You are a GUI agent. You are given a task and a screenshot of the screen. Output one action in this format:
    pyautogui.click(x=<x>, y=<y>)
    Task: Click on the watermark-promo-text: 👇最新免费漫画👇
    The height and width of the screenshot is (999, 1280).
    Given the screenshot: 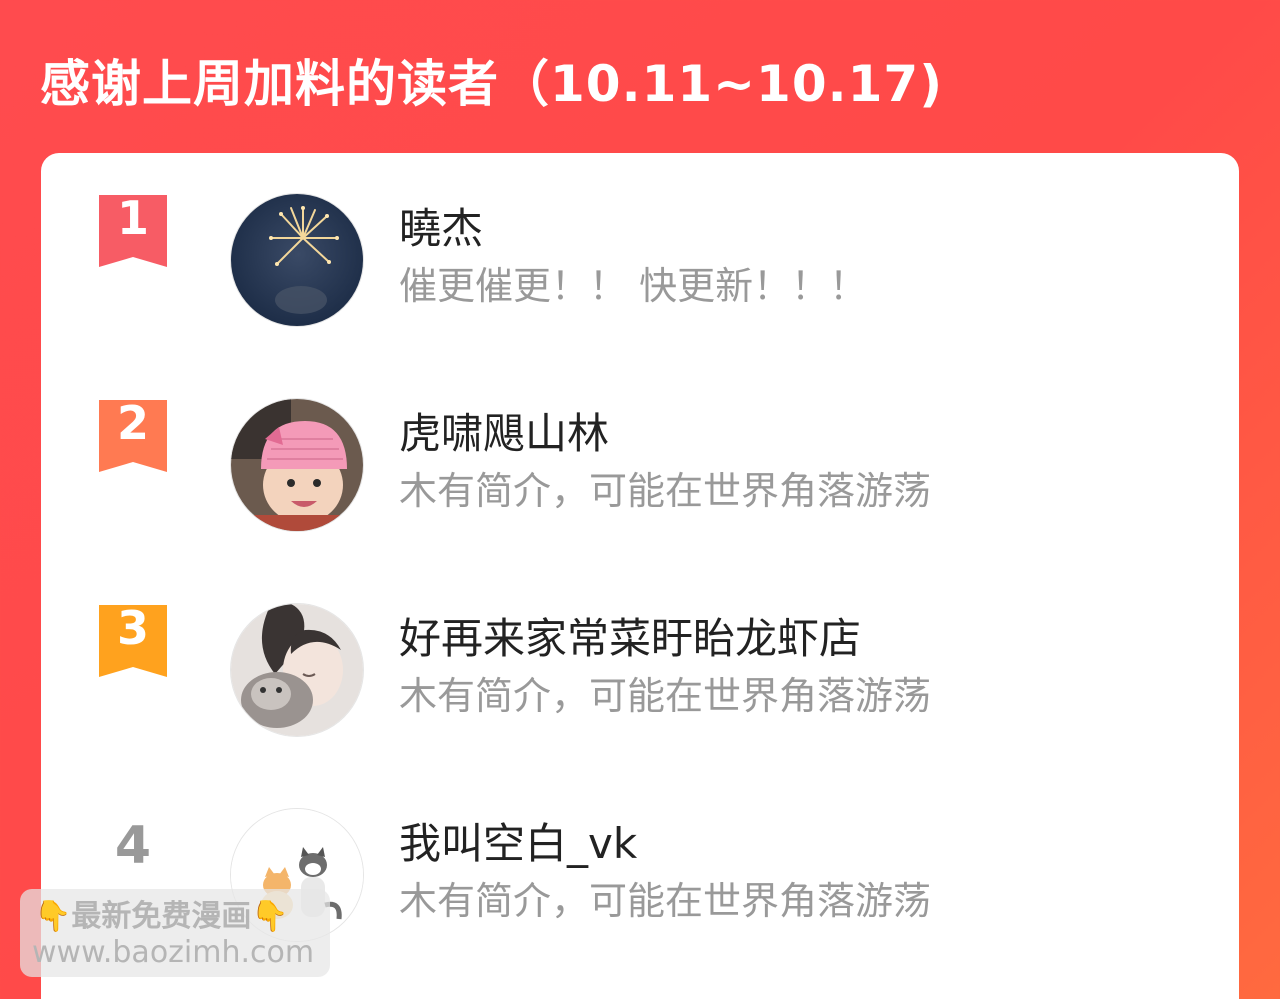 What is the action you would take?
    pyautogui.click(x=161, y=917)
    